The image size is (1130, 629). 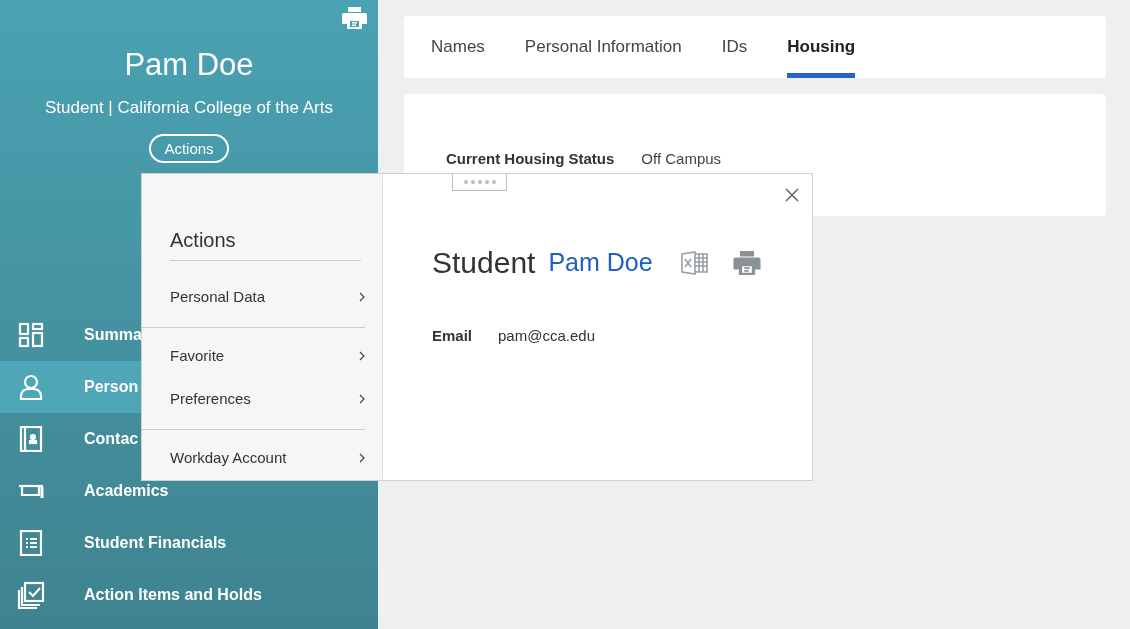 What do you see at coordinates (484, 263) in the screenshot?
I see `popup-kind-label: Student` at bounding box center [484, 263].